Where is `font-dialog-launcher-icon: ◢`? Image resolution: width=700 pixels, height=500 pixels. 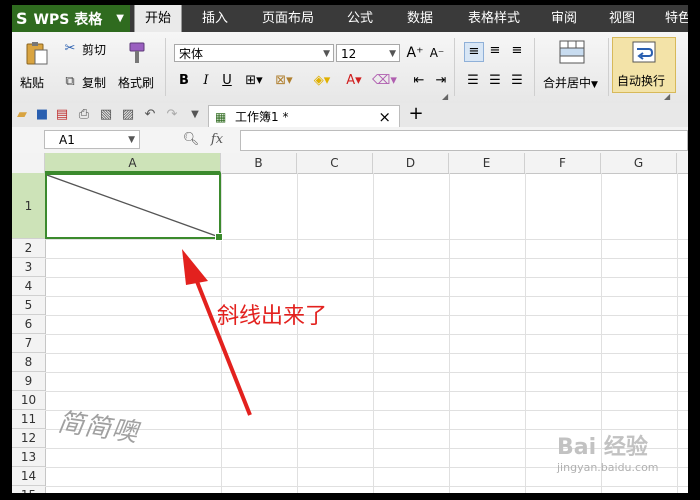 font-dialog-launcher-icon: ◢ is located at coordinates (445, 96).